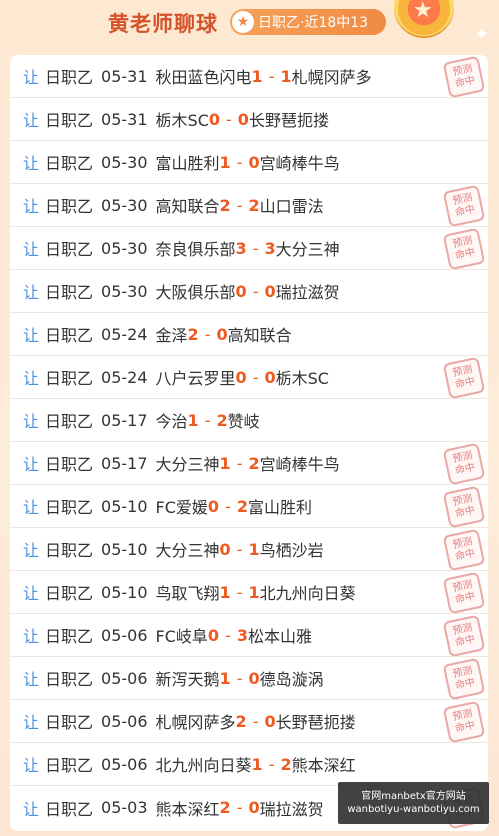 This screenshot has width=499, height=836. Describe the element at coordinates (291, 206) in the screenshot. I see `away-team: 山口雷法` at that location.